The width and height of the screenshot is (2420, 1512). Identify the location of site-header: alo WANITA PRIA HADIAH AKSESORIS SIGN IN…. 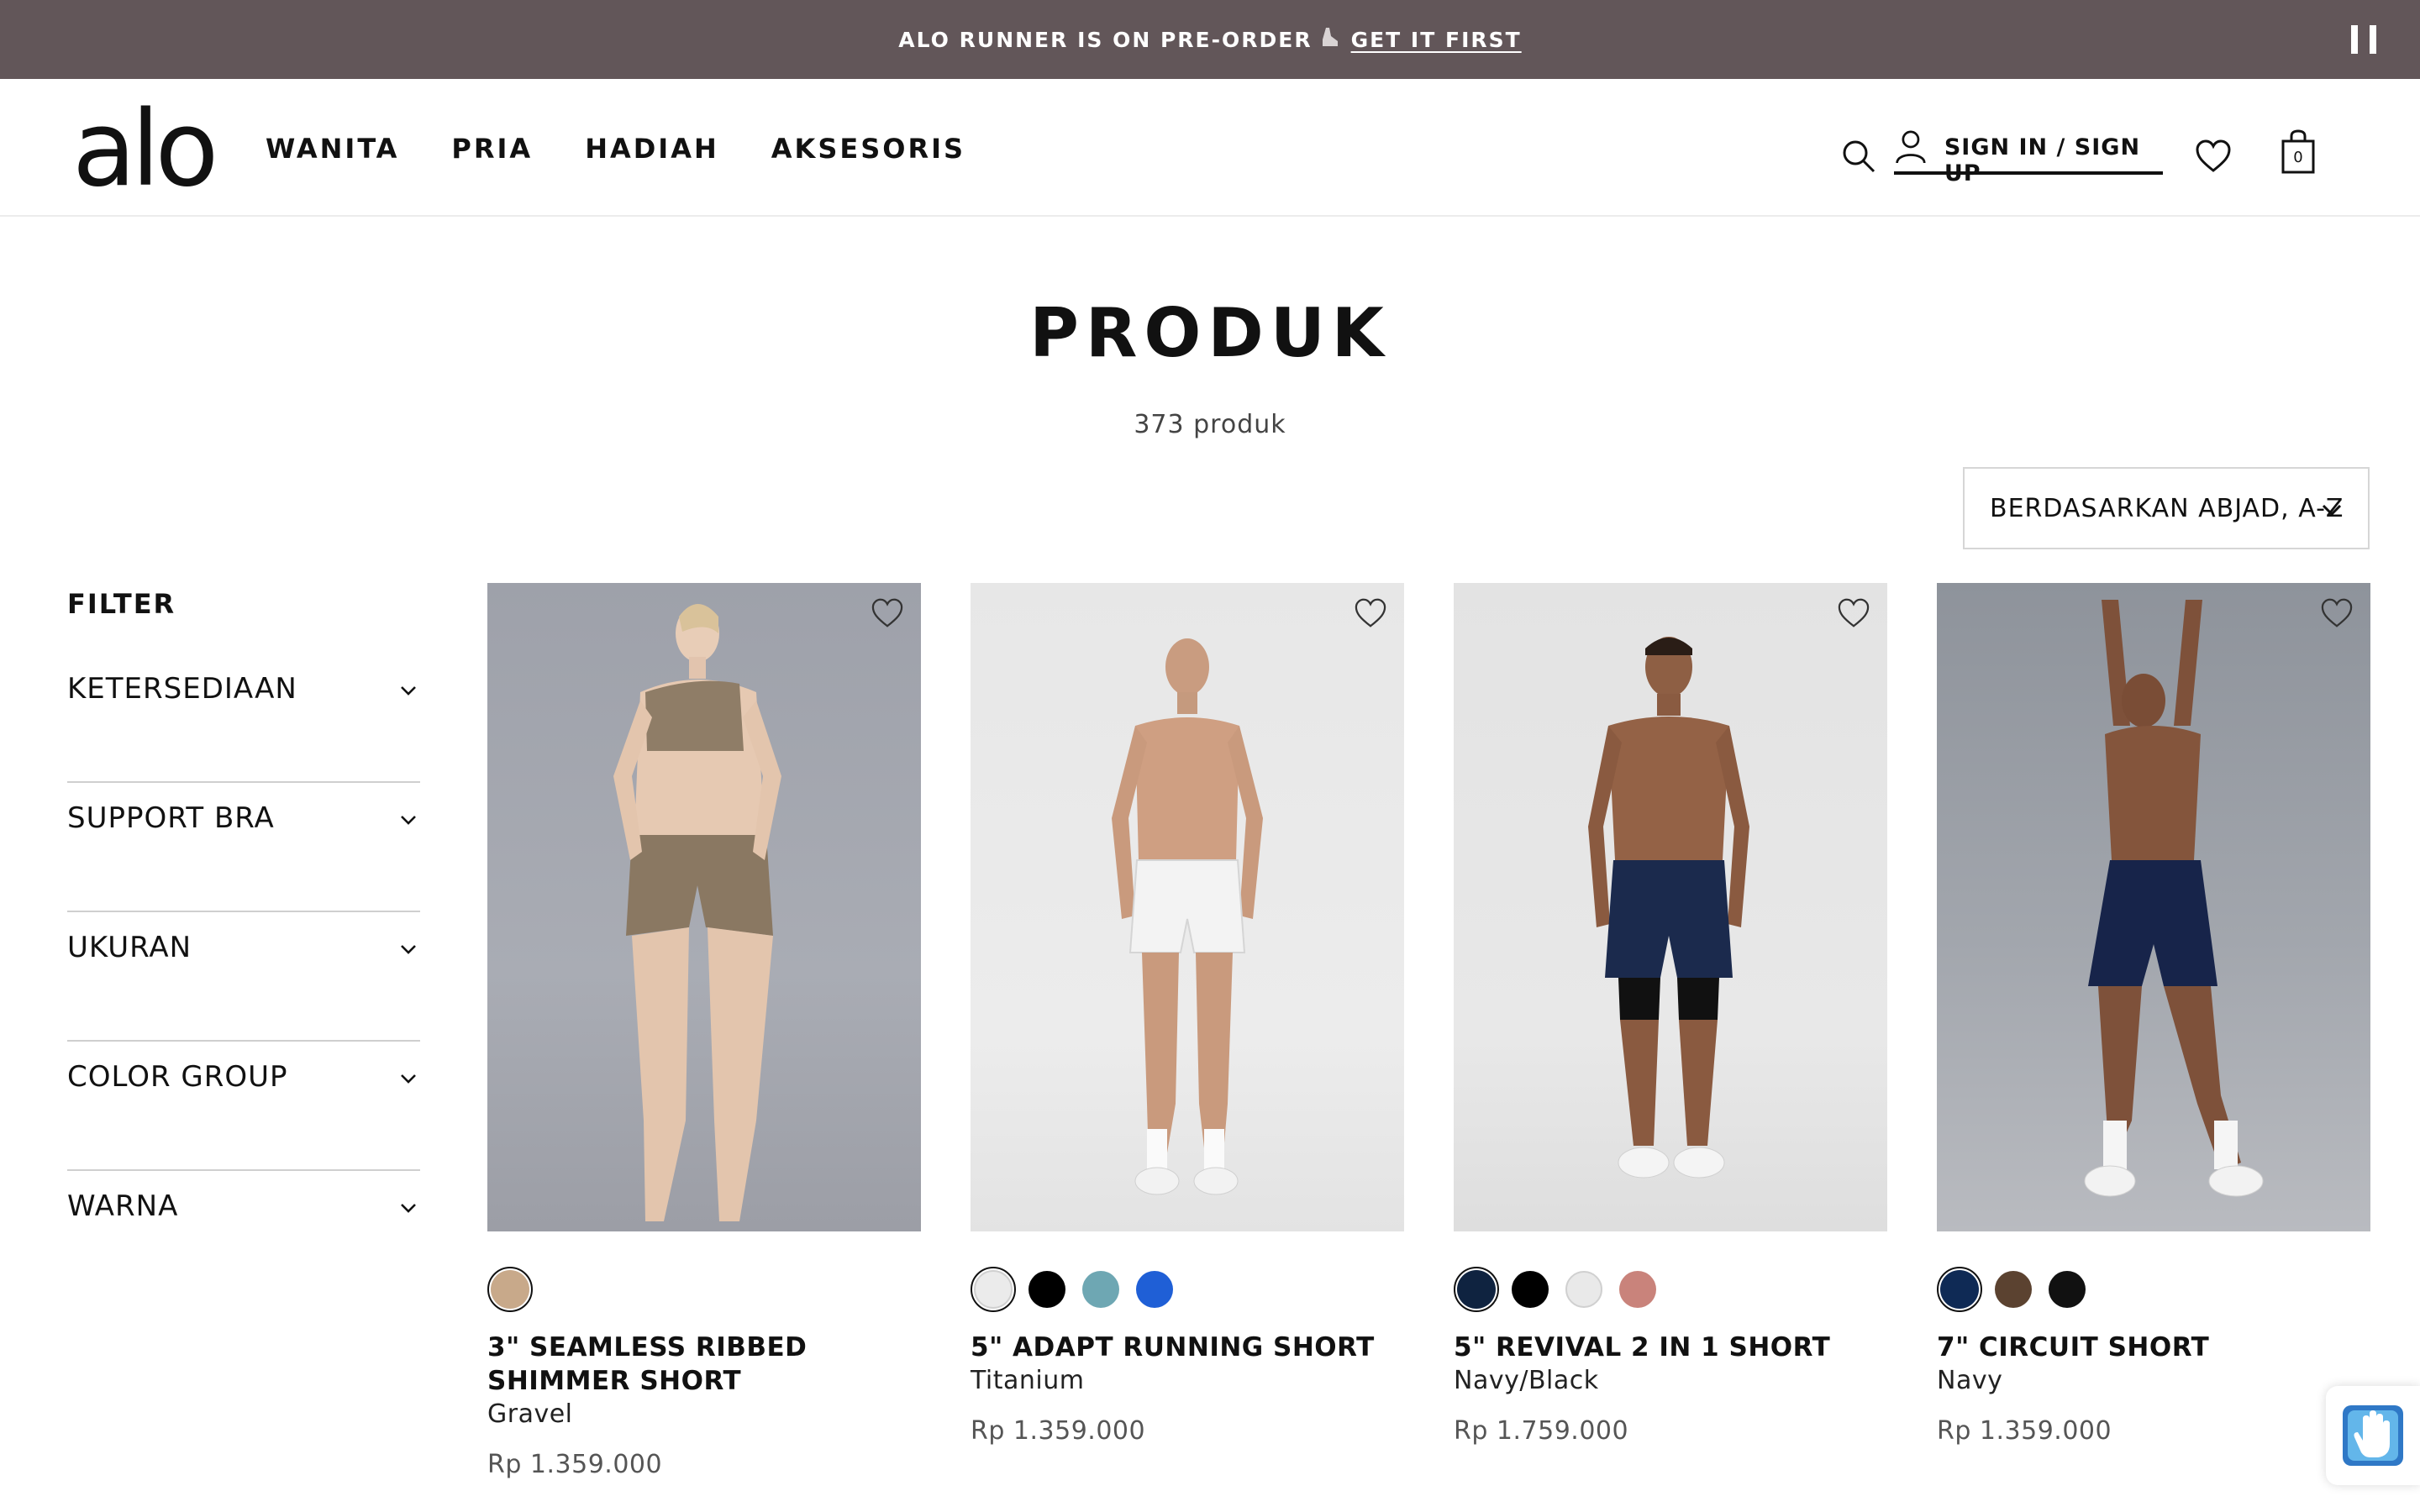
(1210, 148).